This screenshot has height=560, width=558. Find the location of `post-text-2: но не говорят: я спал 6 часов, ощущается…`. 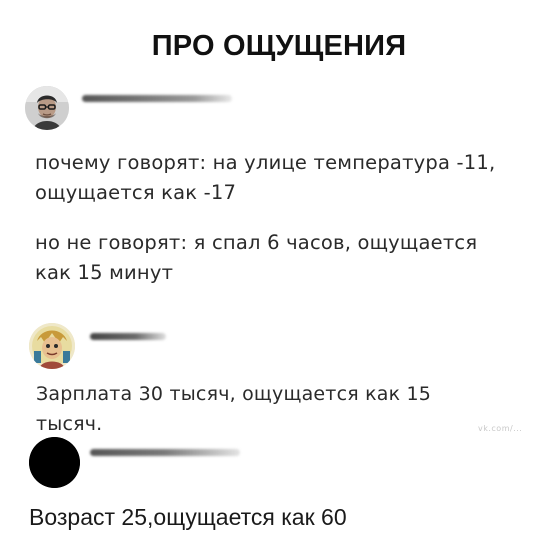

post-text-2: но не говорят: я спал 6 часов, ощущается… is located at coordinates (290, 258).